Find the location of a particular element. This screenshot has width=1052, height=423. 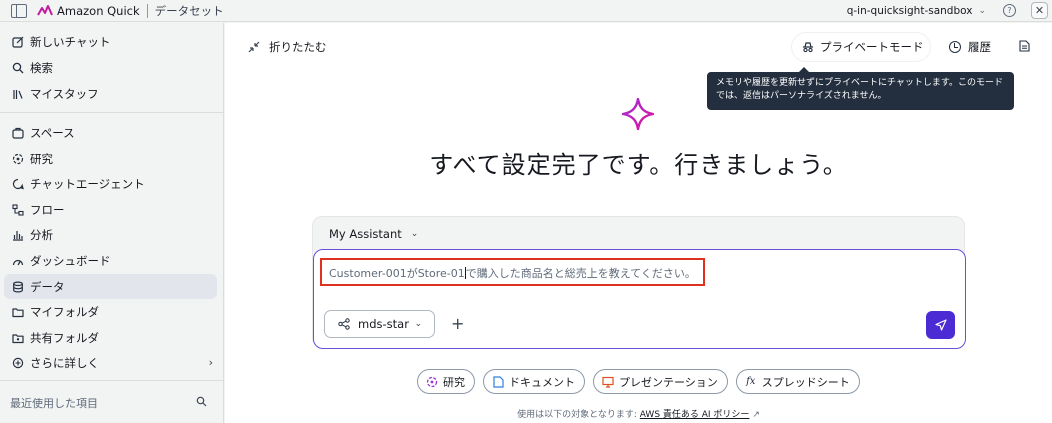

sidebar-item-chat-agent: チャットエージェント is located at coordinates (110, 183).